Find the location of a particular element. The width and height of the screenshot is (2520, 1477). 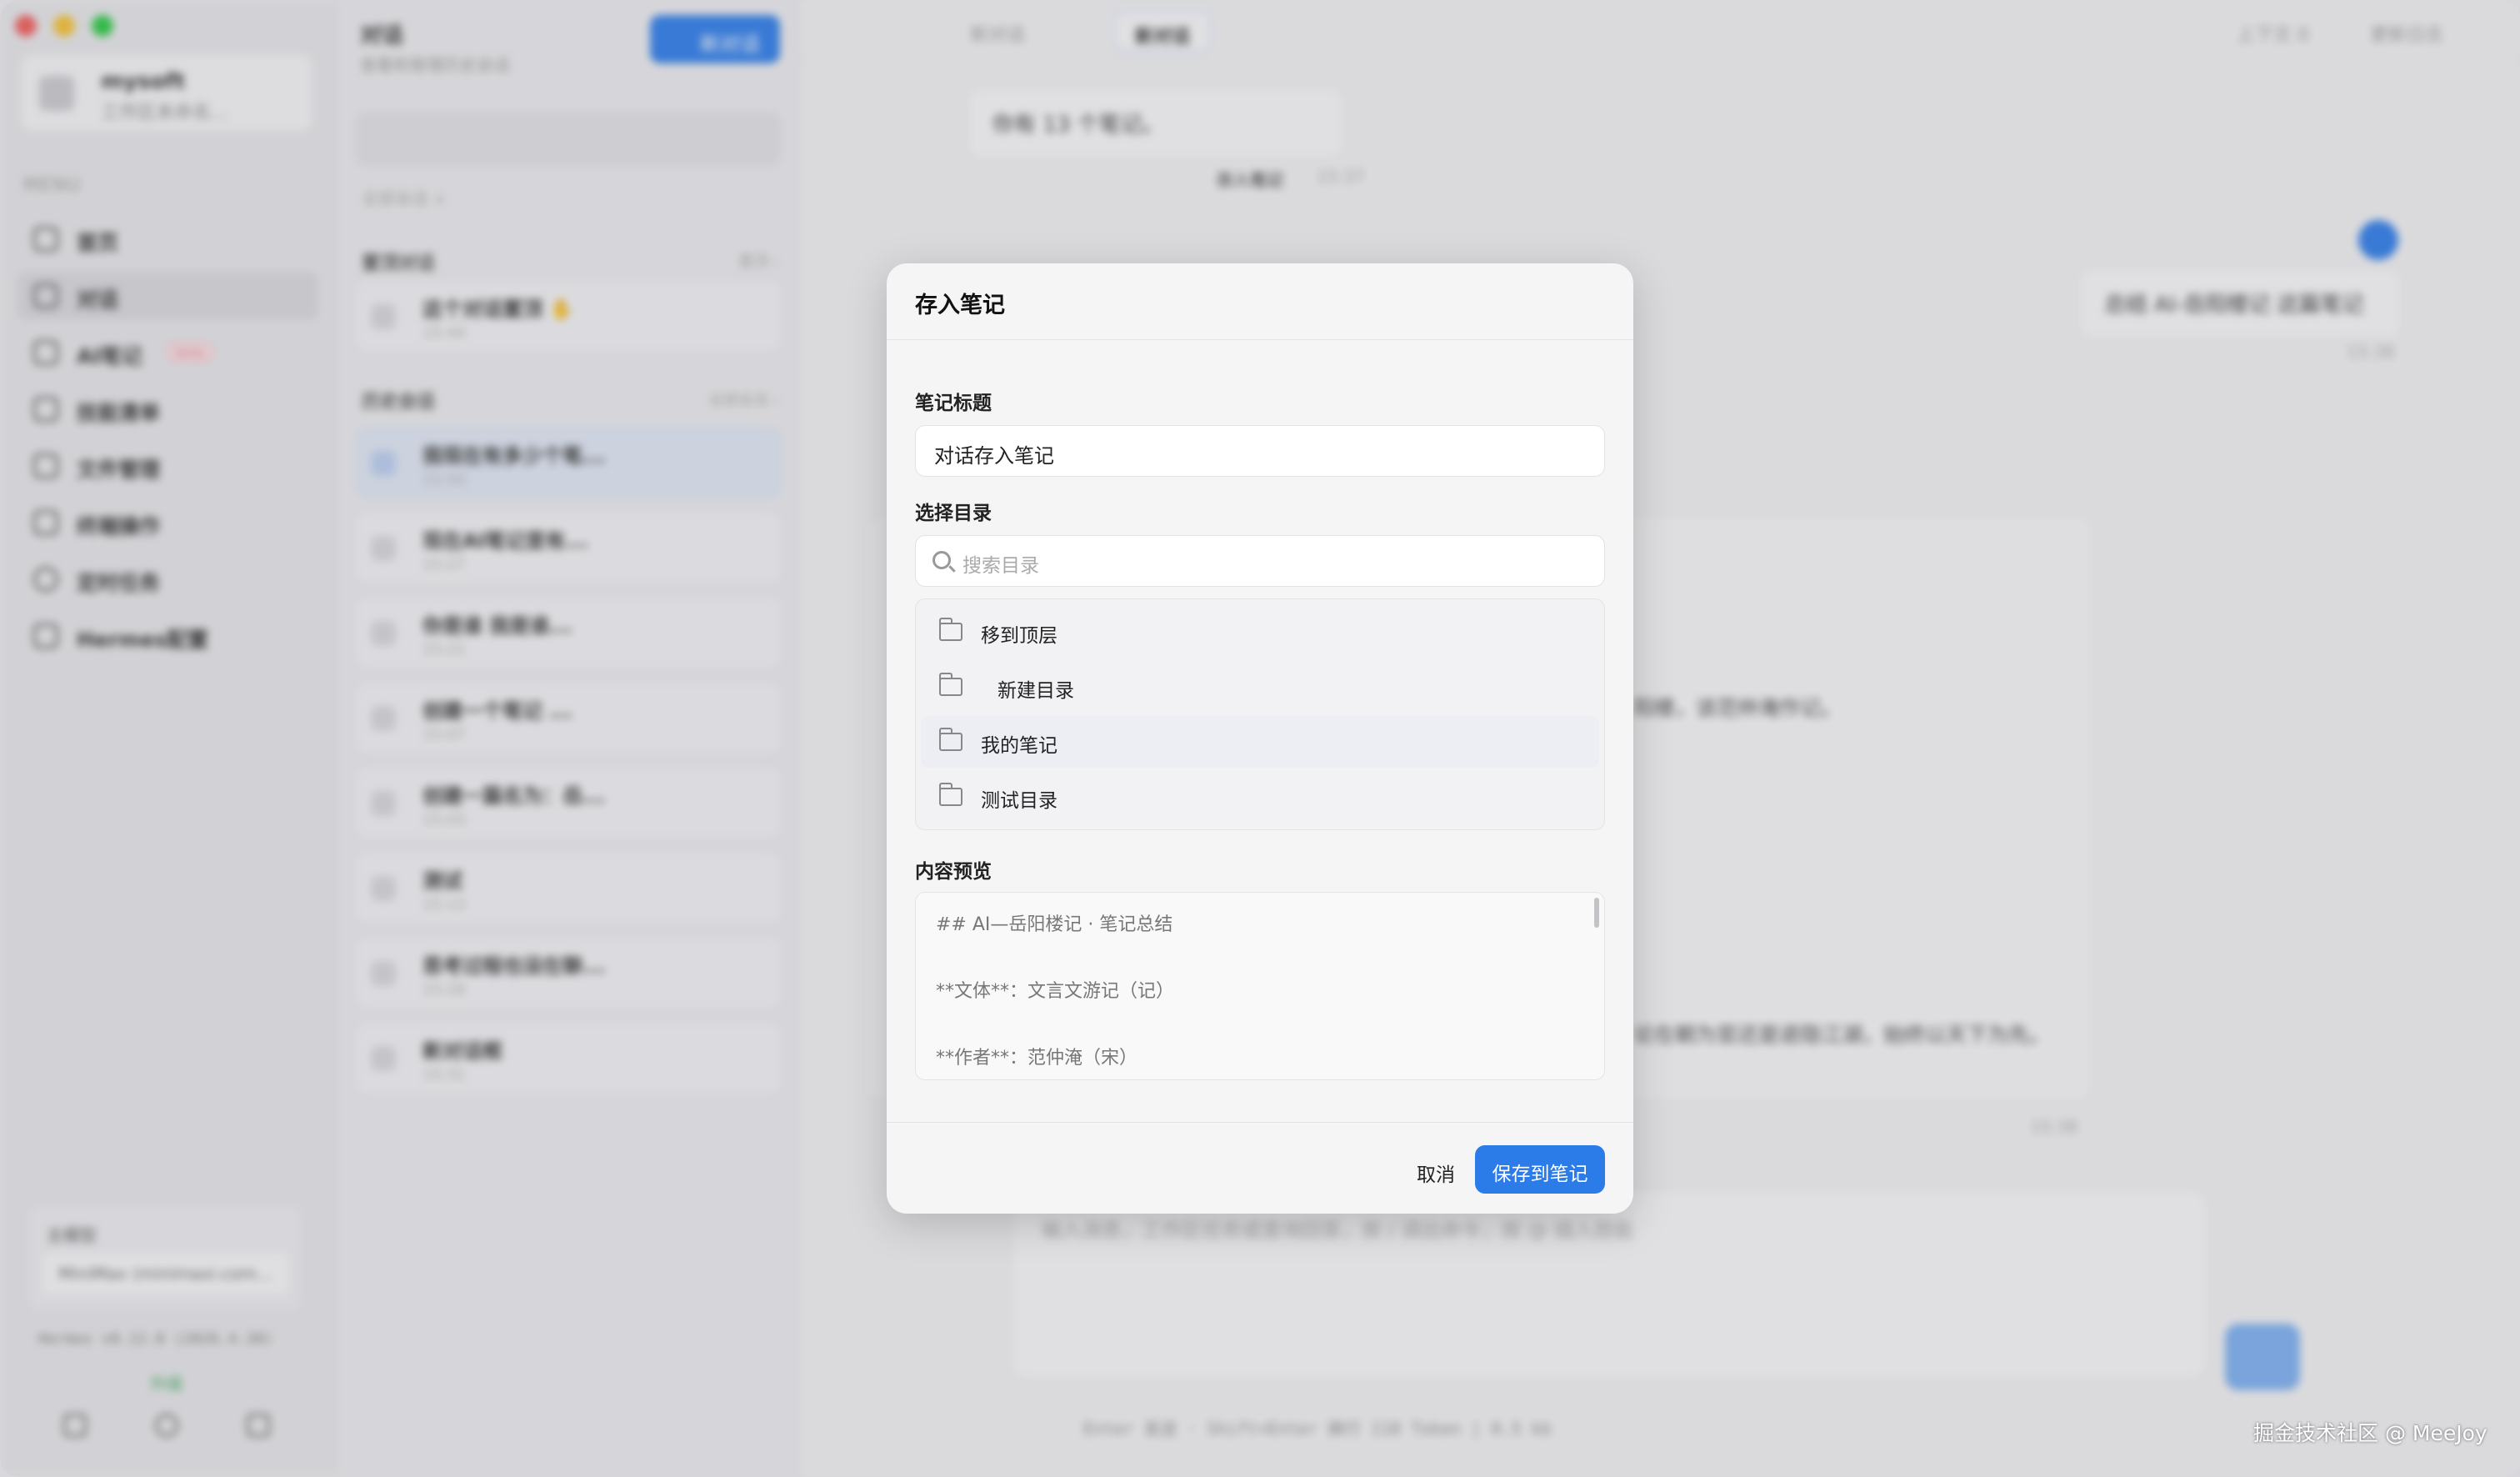

dialog-footer-divider is located at coordinates (1260, 1122).